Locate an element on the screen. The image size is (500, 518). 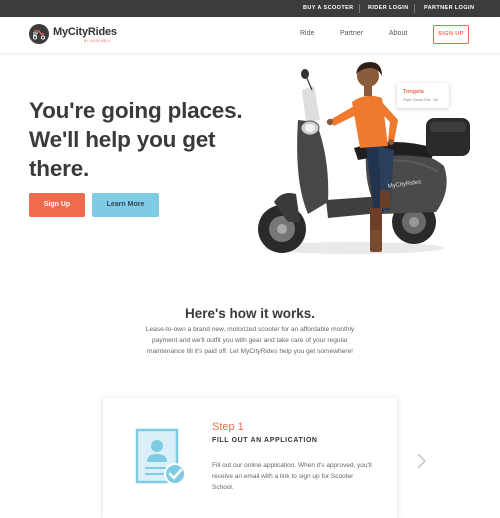
document-check-icon is located at coordinates (160, 456).